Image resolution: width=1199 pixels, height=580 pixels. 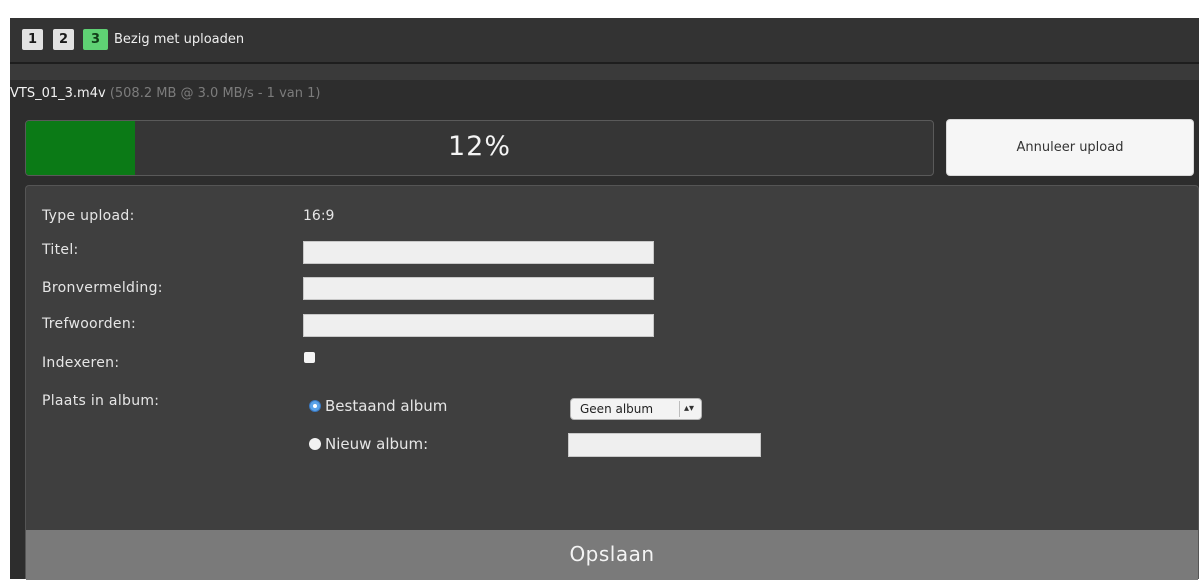 I want to click on upload-progress-percent: 12%, so click(x=479, y=146).